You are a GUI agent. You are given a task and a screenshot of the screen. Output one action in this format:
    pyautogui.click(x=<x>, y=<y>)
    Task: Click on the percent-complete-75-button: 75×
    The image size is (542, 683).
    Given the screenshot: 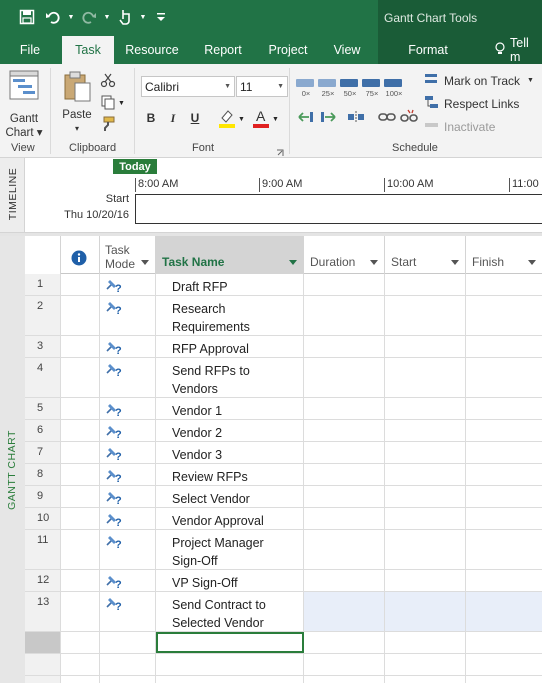 What is the action you would take?
    pyautogui.click(x=371, y=87)
    